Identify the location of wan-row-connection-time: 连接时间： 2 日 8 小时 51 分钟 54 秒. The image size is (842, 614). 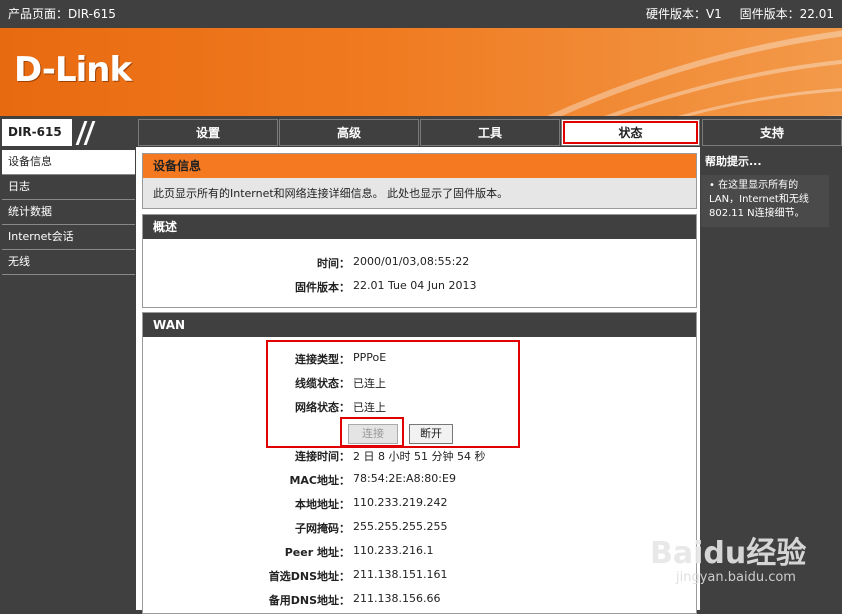
(419, 457).